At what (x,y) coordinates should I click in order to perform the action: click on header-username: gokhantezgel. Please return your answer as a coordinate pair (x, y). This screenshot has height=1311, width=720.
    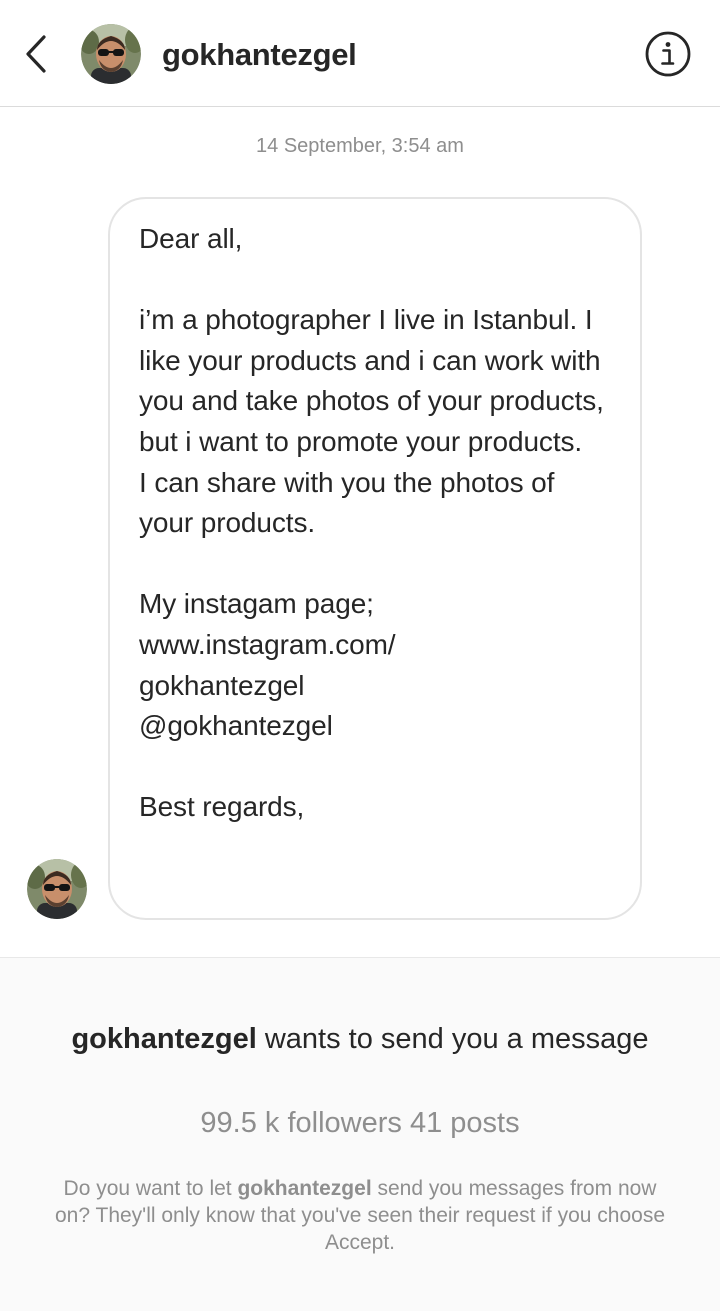
    Looking at the image, I should click on (259, 55).